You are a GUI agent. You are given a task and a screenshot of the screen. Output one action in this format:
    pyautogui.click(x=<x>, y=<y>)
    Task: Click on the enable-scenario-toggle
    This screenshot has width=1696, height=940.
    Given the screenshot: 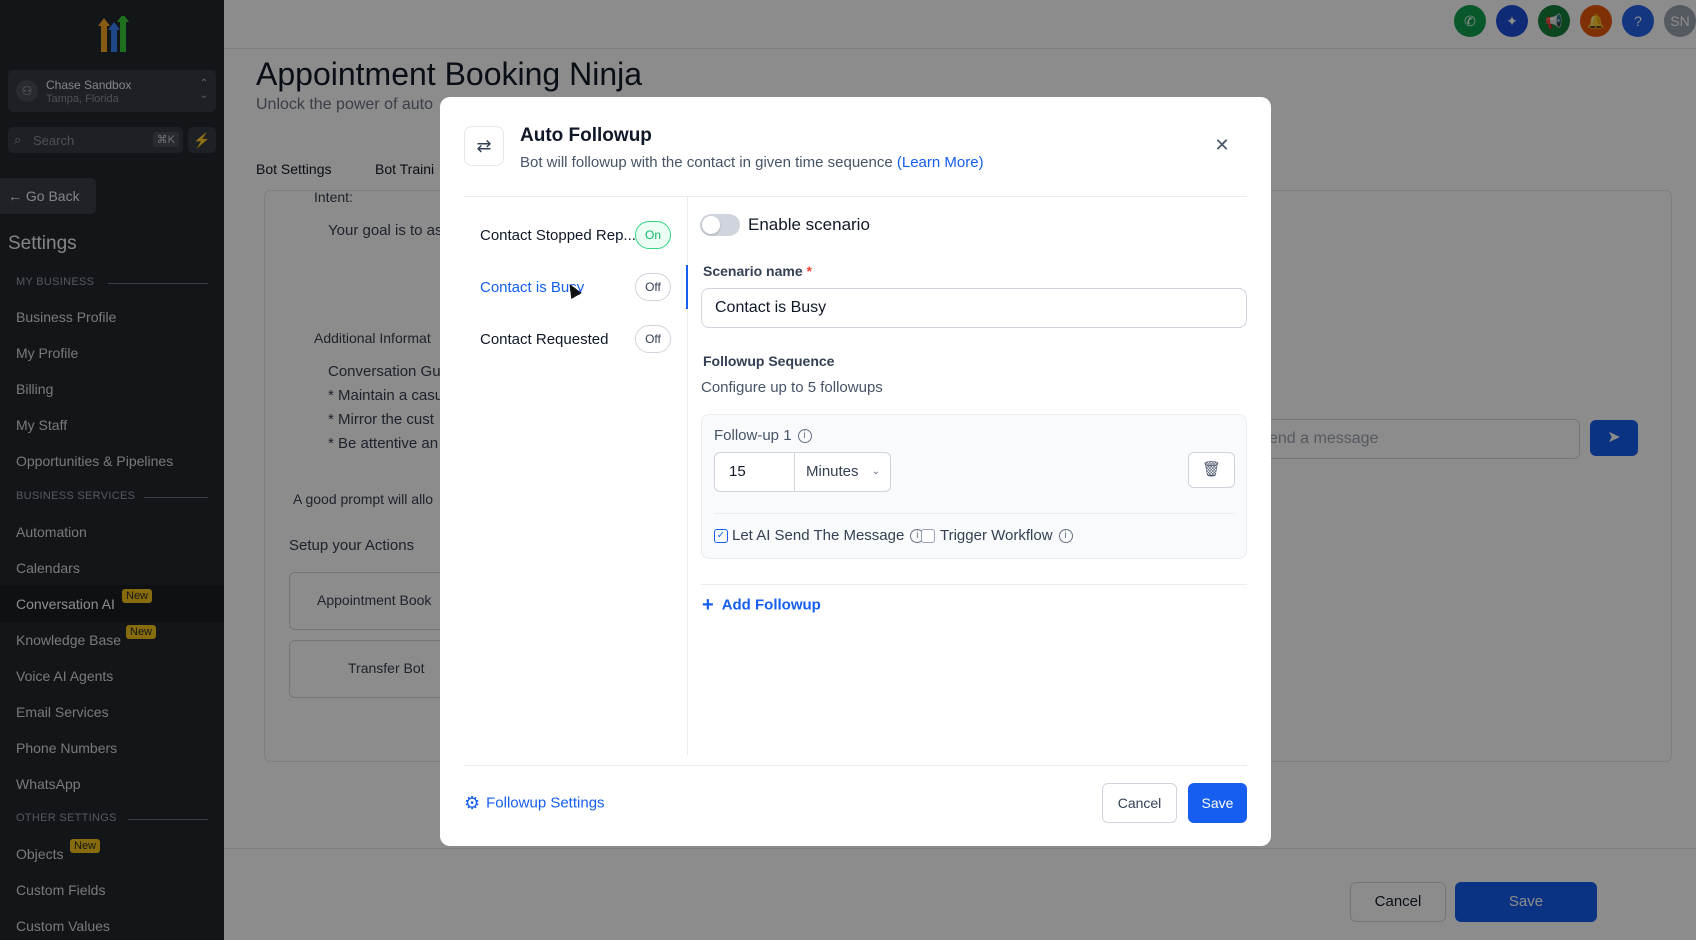 What is the action you would take?
    pyautogui.click(x=720, y=225)
    